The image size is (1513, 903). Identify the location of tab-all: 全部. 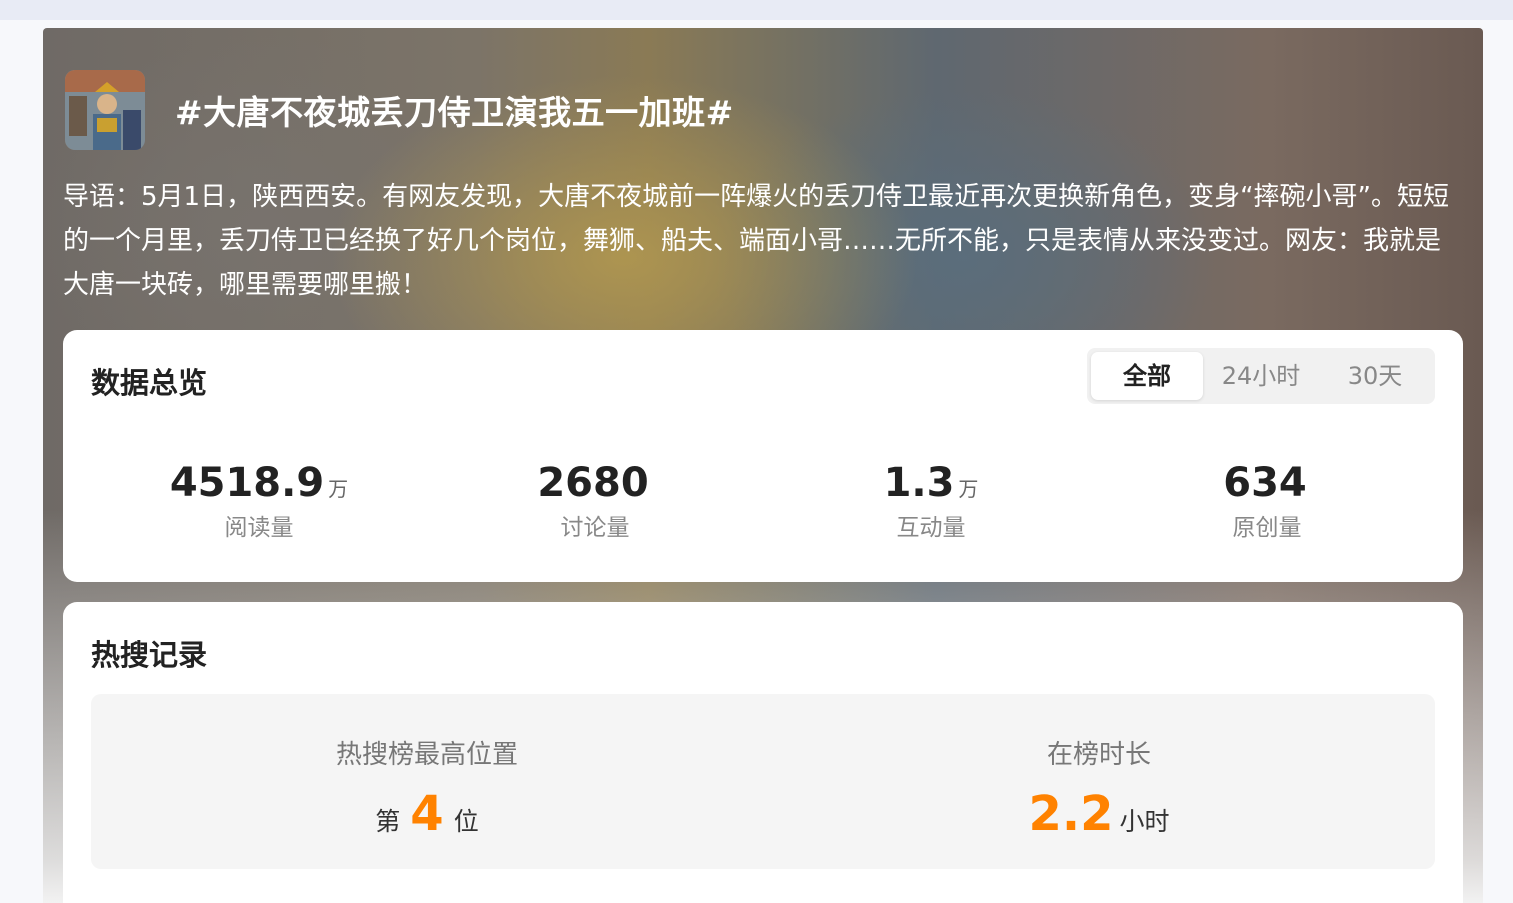
(1147, 376).